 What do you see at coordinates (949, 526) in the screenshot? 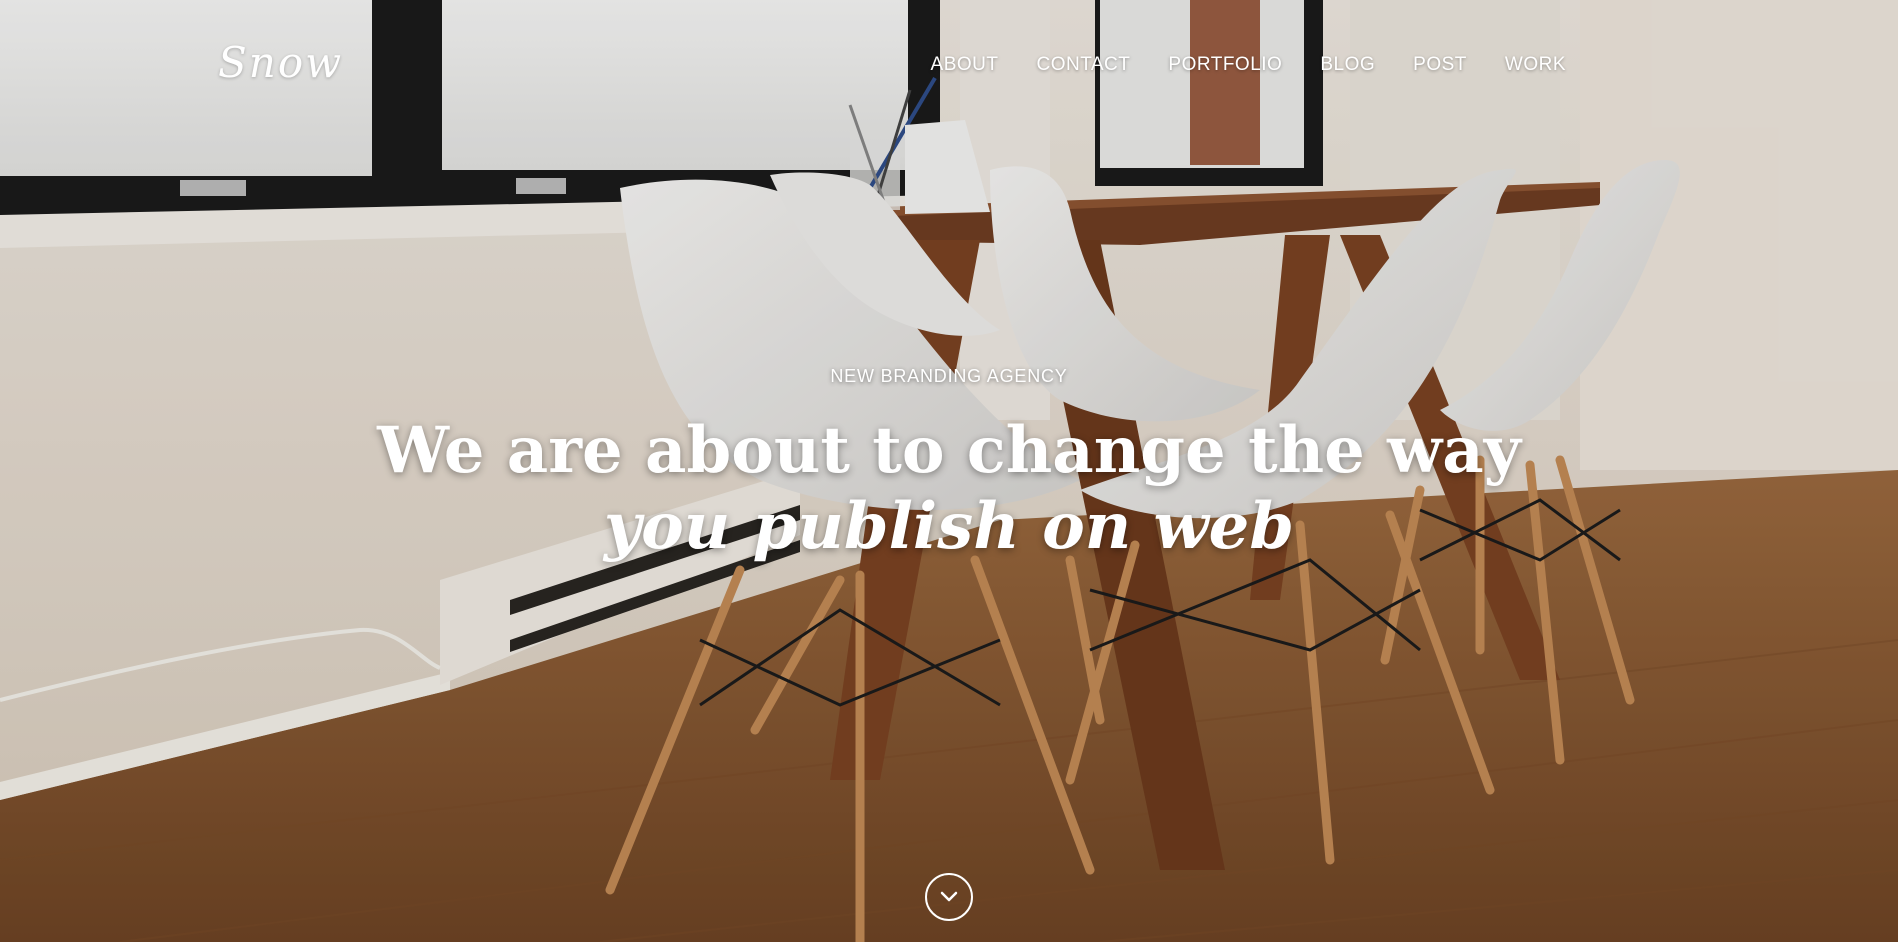
I see `hero-headline-line-2: you publish on web` at bounding box center [949, 526].